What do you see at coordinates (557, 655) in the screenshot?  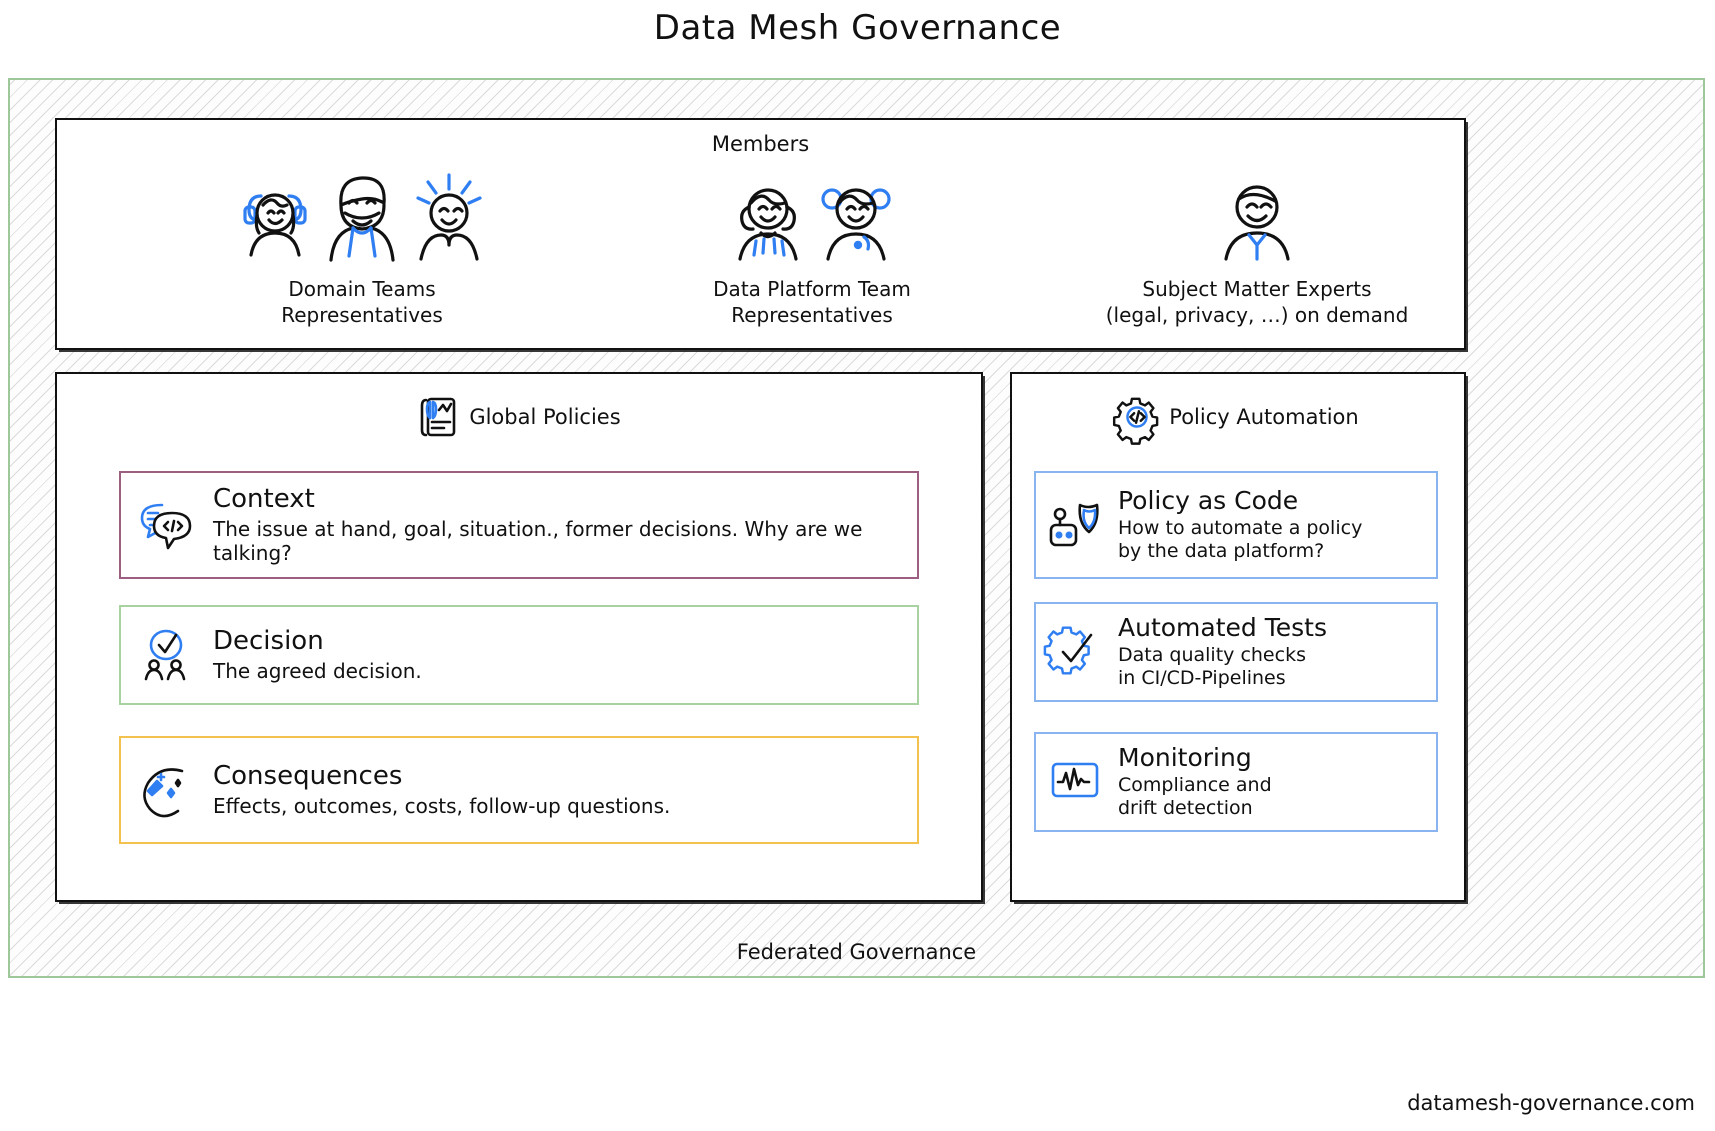 I see `policy-card-decision-text: Decision The agreed decision.` at bounding box center [557, 655].